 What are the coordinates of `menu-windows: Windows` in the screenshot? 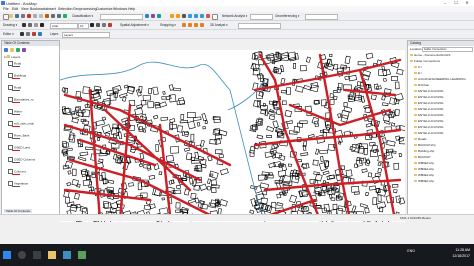 It's located at (120, 9).